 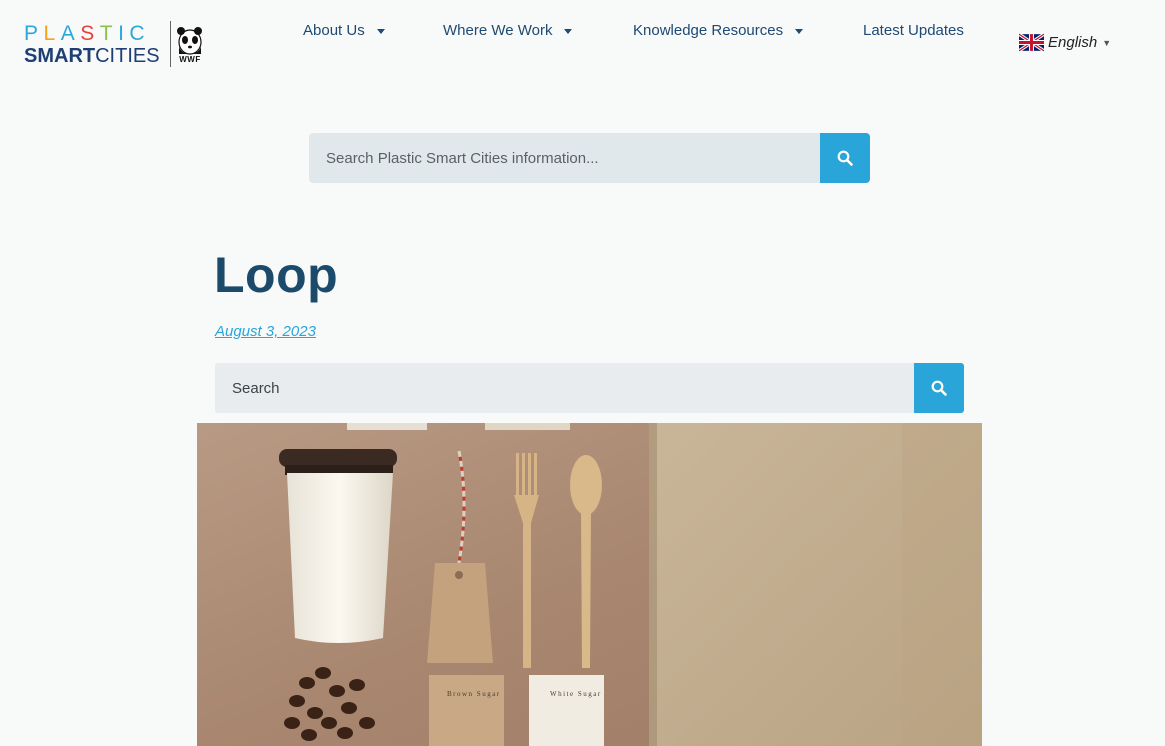 I want to click on nav-item-about-us: About Us, so click(x=348, y=31).